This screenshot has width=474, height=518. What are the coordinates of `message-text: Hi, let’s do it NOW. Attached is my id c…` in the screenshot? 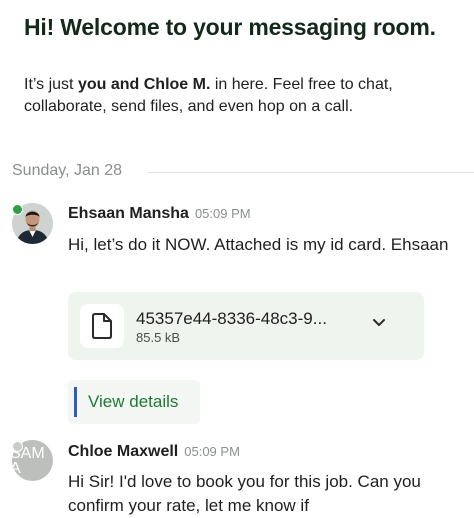 It's located at (258, 244).